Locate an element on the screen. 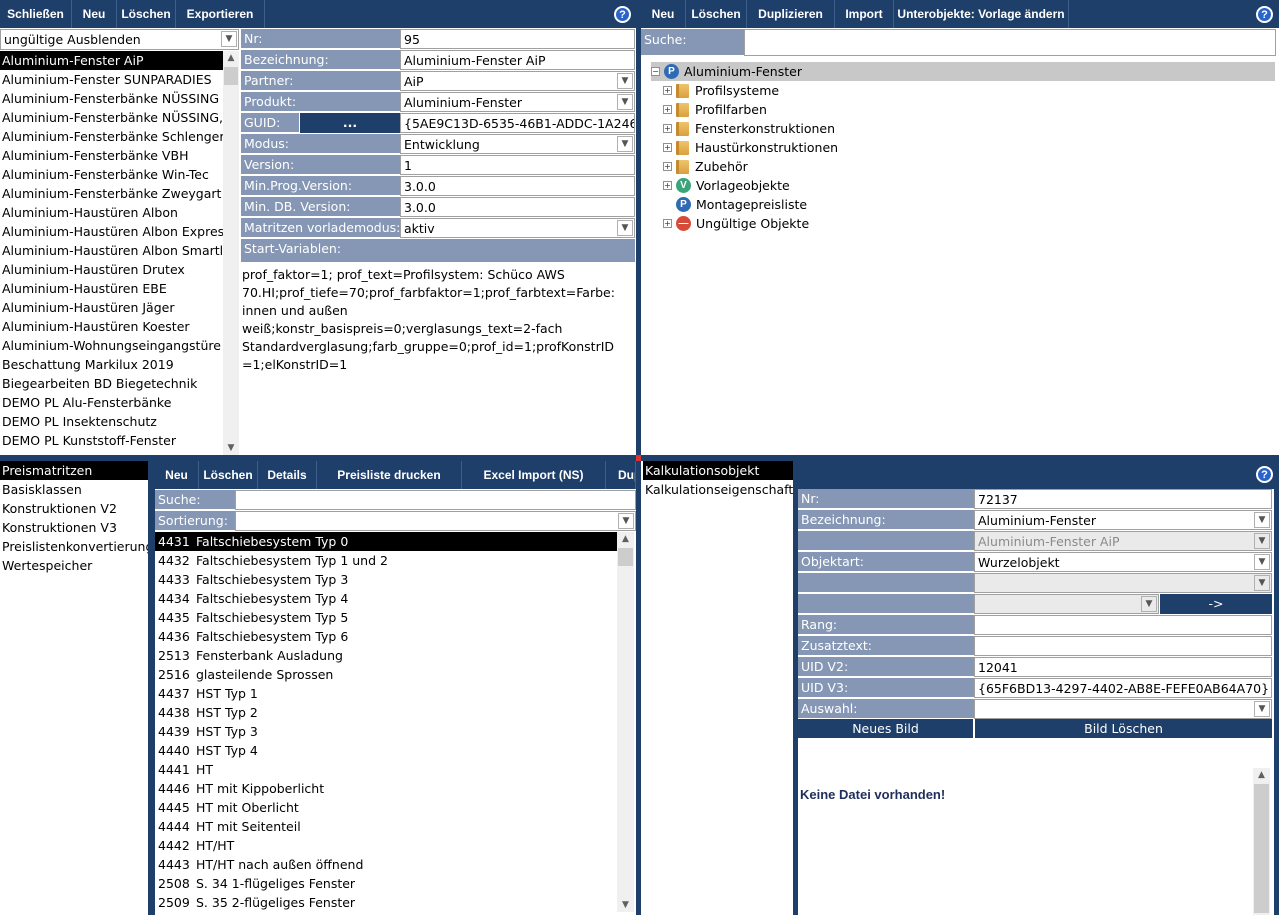 The width and height of the screenshot is (1279, 915). list-item: Aluminium-Haustüren EBE is located at coordinates (111, 288).